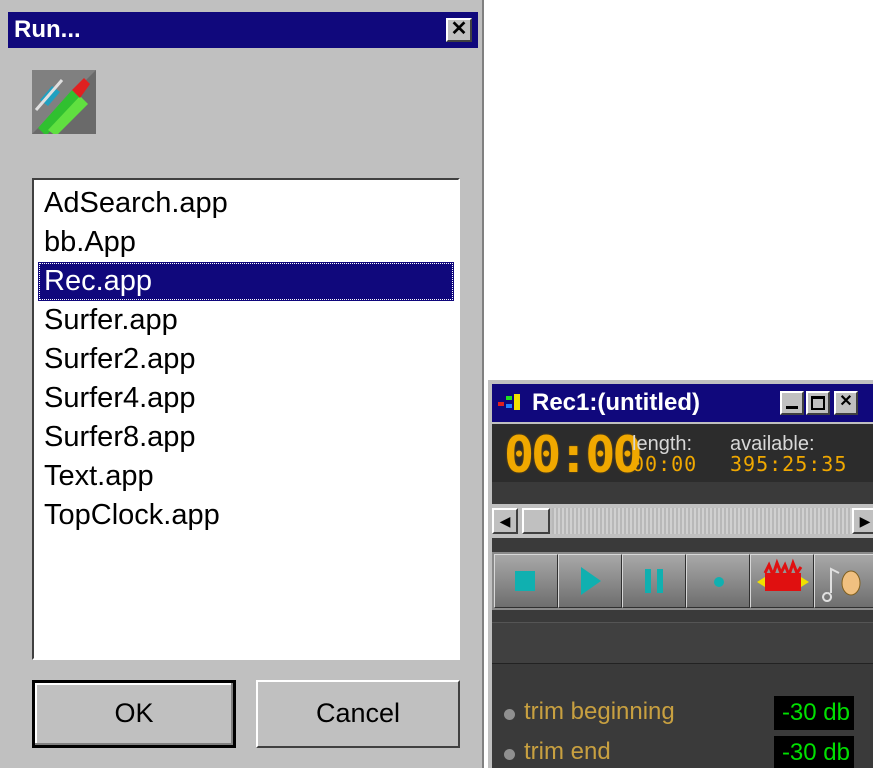 This screenshot has width=873, height=768. Describe the element at coordinates (814, 713) in the screenshot. I see `trim-beginning-value: -30 db` at that location.